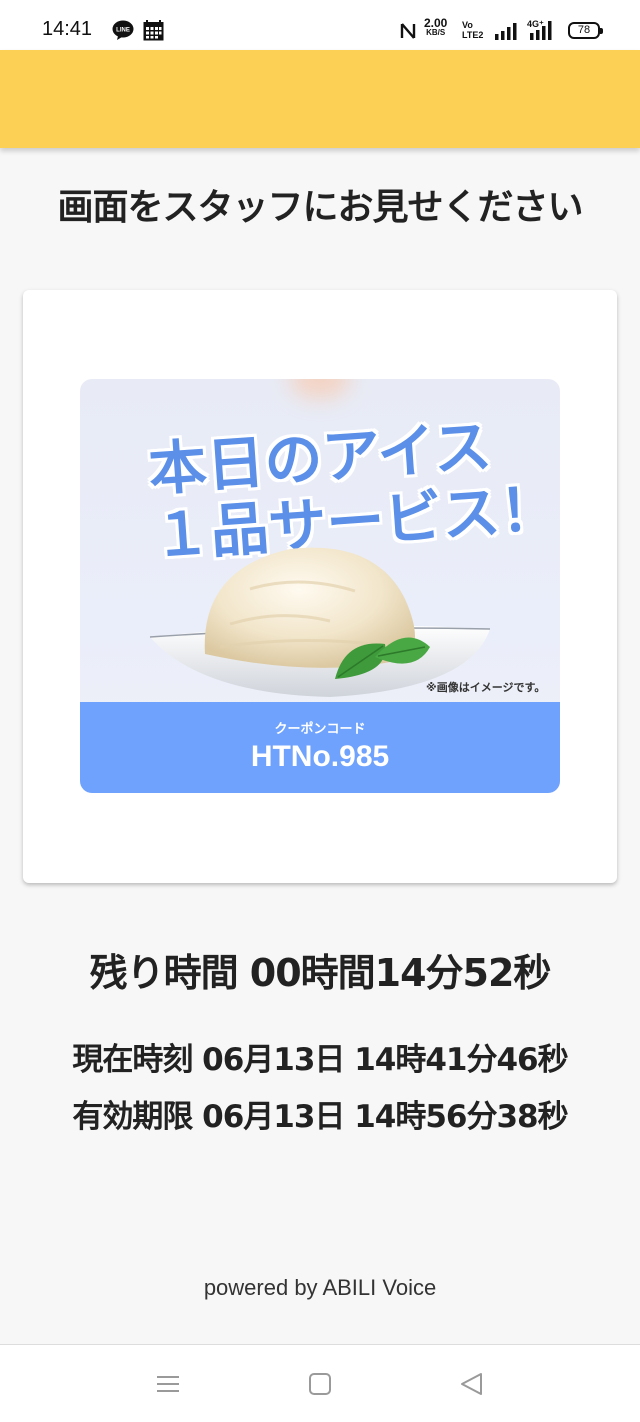 The width and height of the screenshot is (640, 1422). Describe the element at coordinates (472, 1384) in the screenshot. I see `back-icon` at that location.